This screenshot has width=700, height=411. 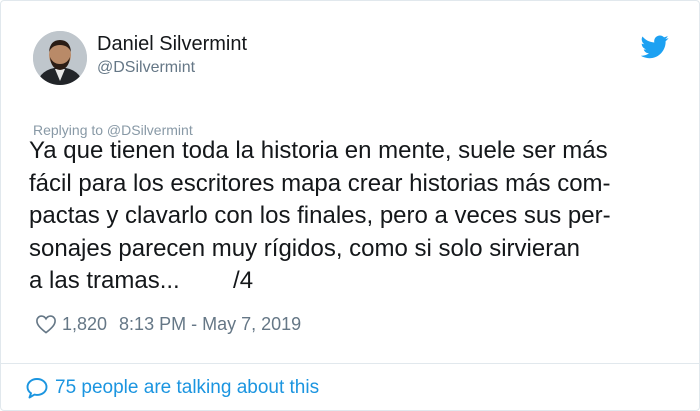 What do you see at coordinates (654, 47) in the screenshot?
I see `twitter-bird-icon` at bounding box center [654, 47].